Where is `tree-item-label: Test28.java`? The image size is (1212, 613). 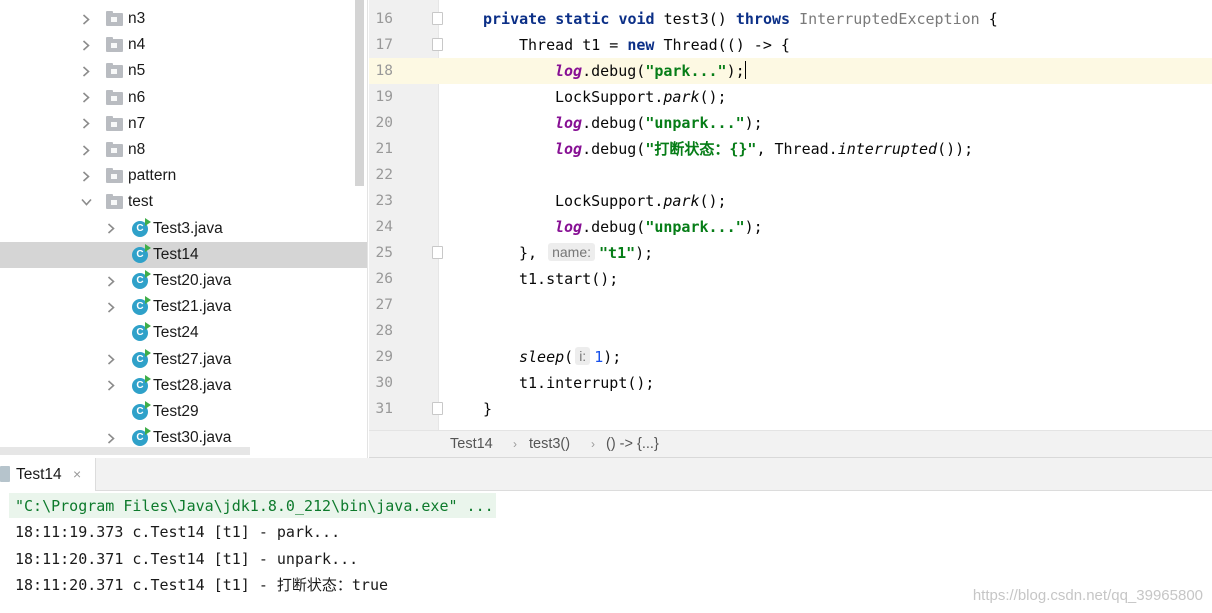 tree-item-label: Test28.java is located at coordinates (192, 385).